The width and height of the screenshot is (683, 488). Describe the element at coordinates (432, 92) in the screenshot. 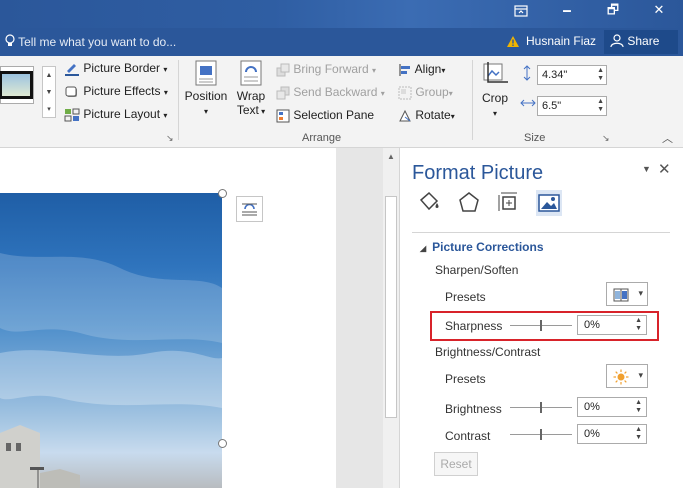

I see `group-label: Group` at that location.